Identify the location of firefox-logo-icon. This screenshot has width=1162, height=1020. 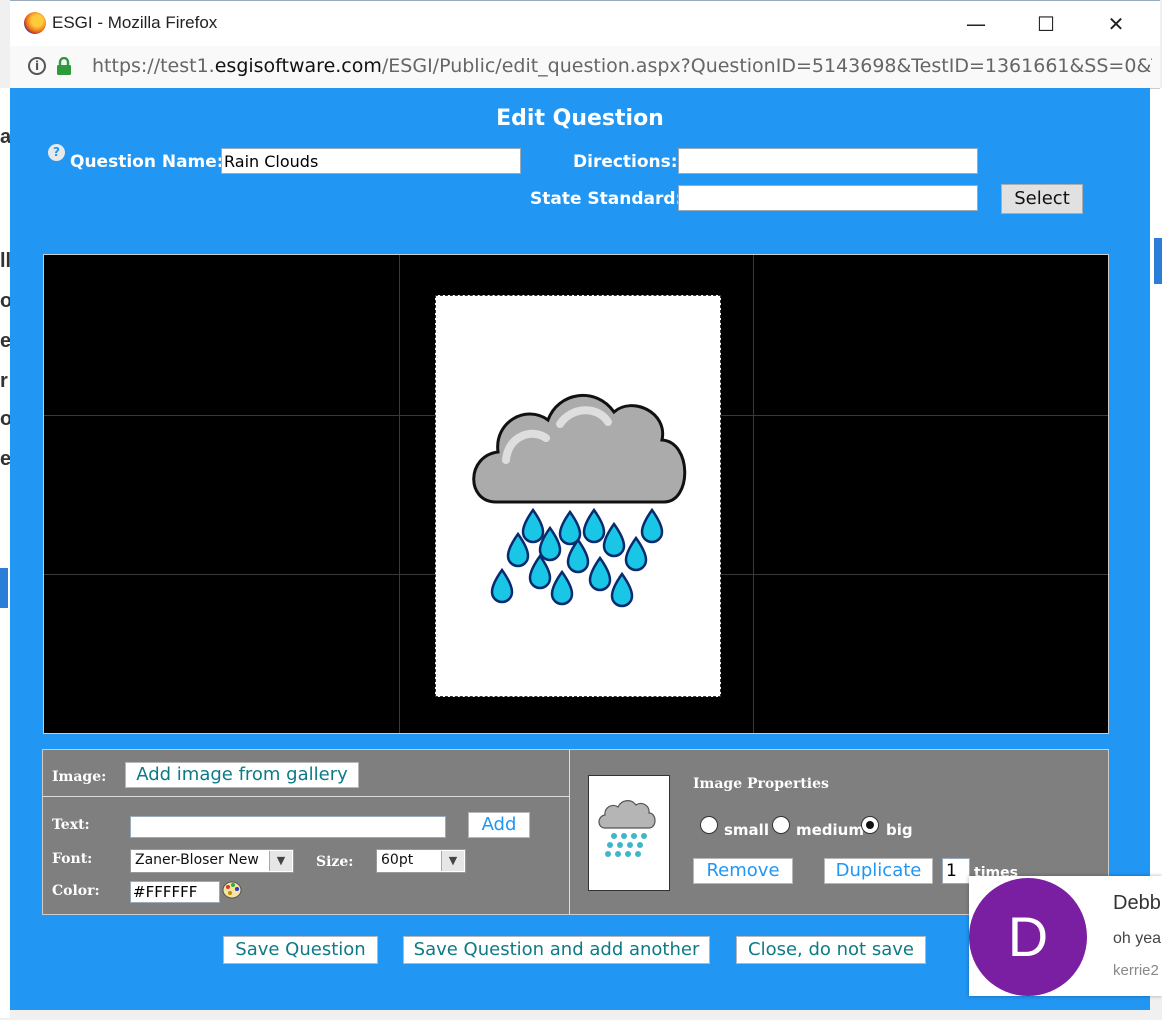
(35, 23).